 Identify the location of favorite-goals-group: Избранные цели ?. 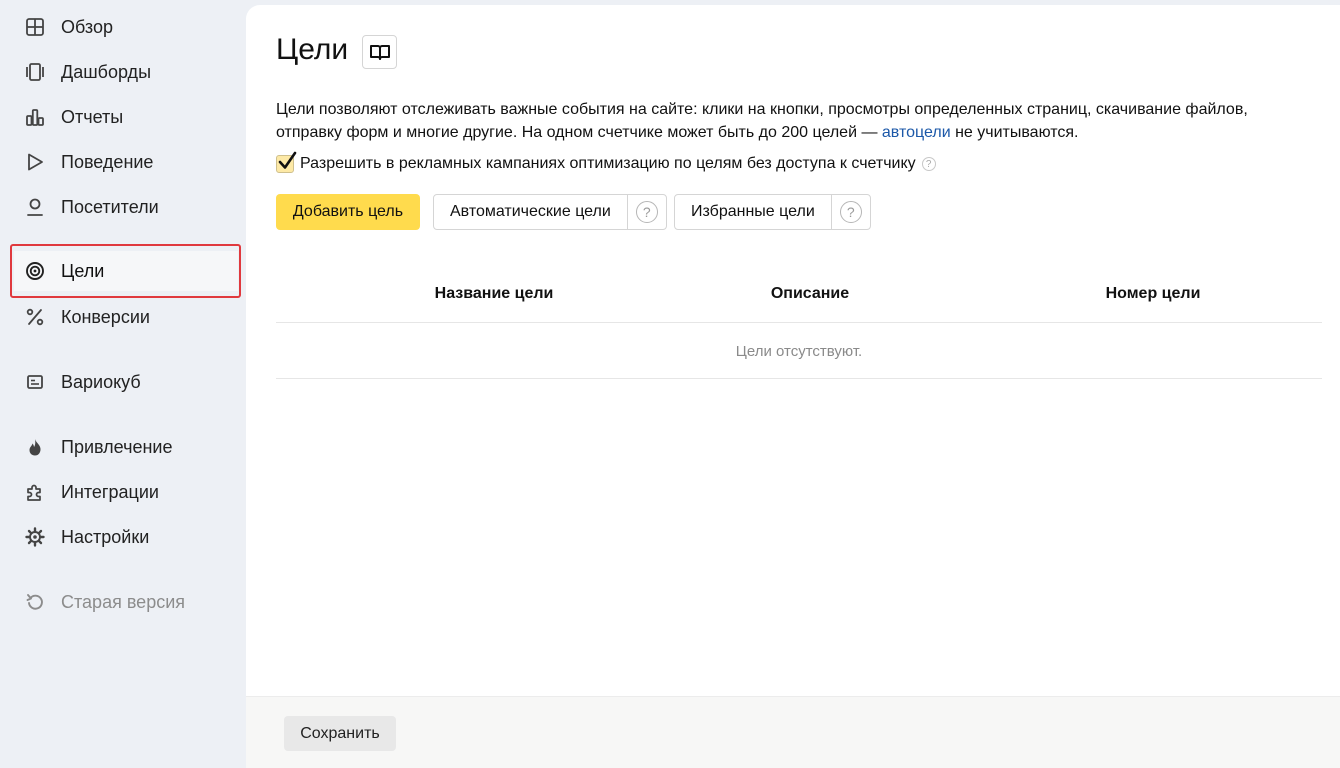
(772, 212).